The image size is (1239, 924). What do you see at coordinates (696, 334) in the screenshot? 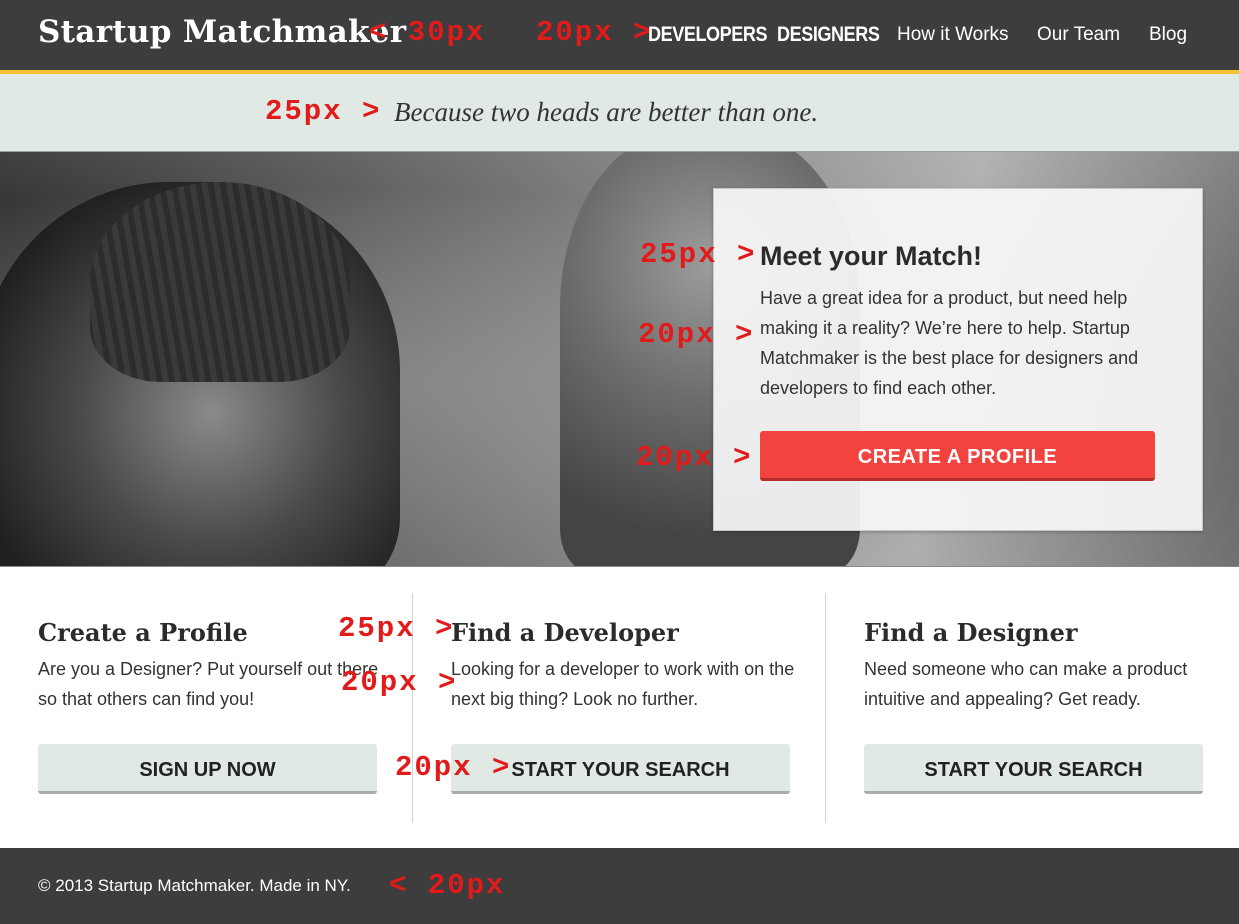
I see `annotation-hero-body-spacing: 20px >` at bounding box center [696, 334].